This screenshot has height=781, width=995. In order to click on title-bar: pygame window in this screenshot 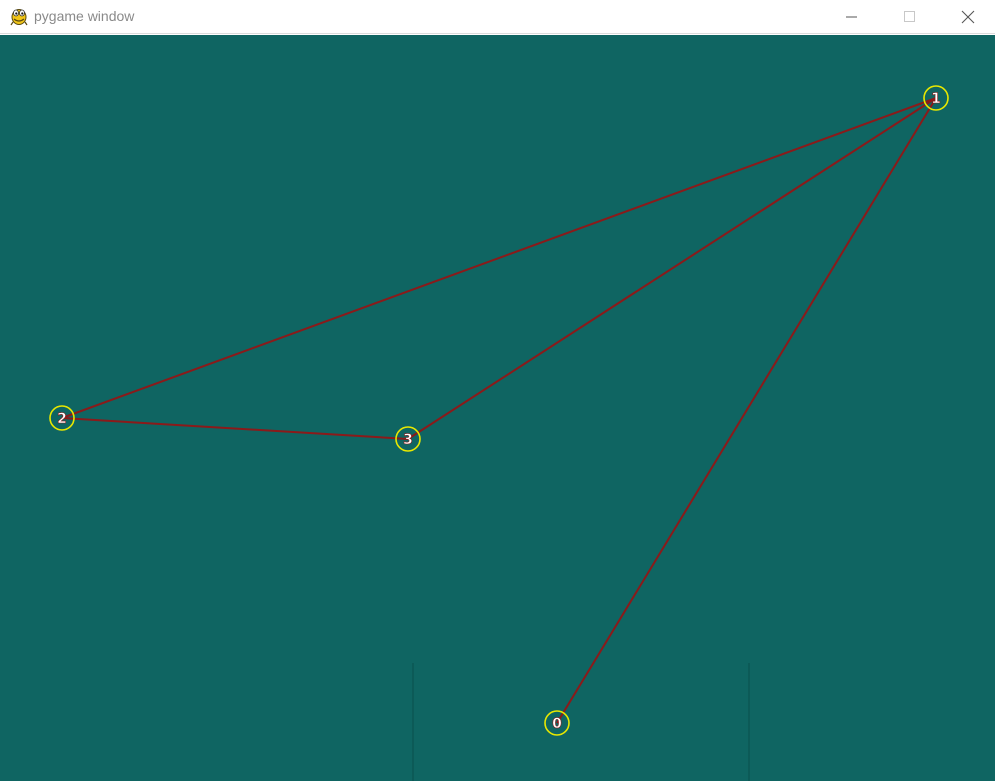, I will do `click(497, 17)`.